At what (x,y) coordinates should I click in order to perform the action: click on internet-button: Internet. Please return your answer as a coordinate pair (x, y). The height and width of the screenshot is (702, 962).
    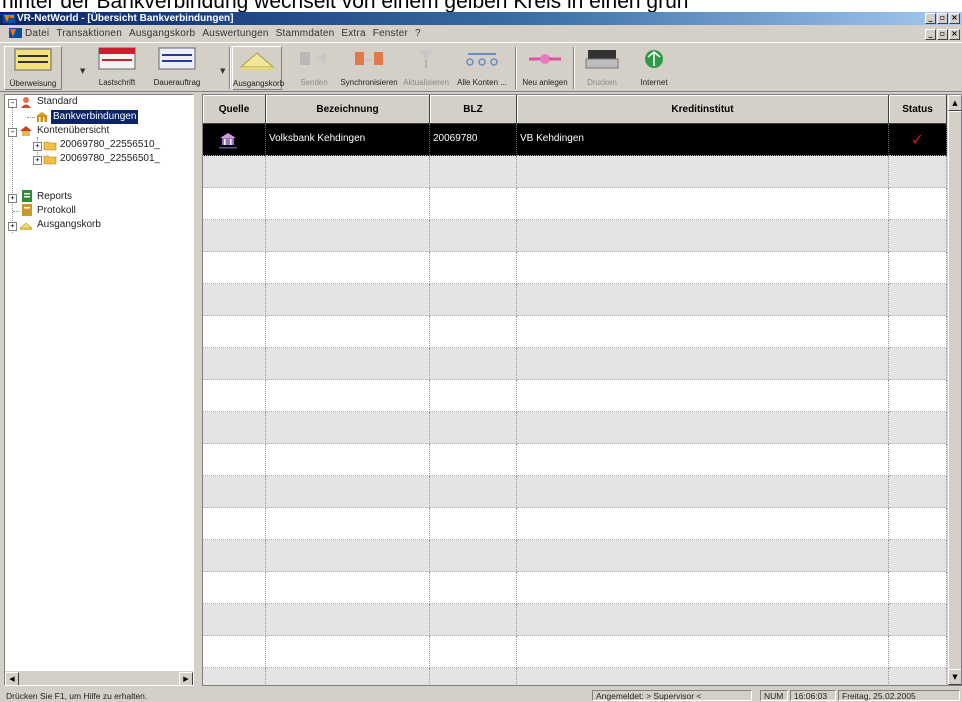
    Looking at the image, I should click on (654, 68).